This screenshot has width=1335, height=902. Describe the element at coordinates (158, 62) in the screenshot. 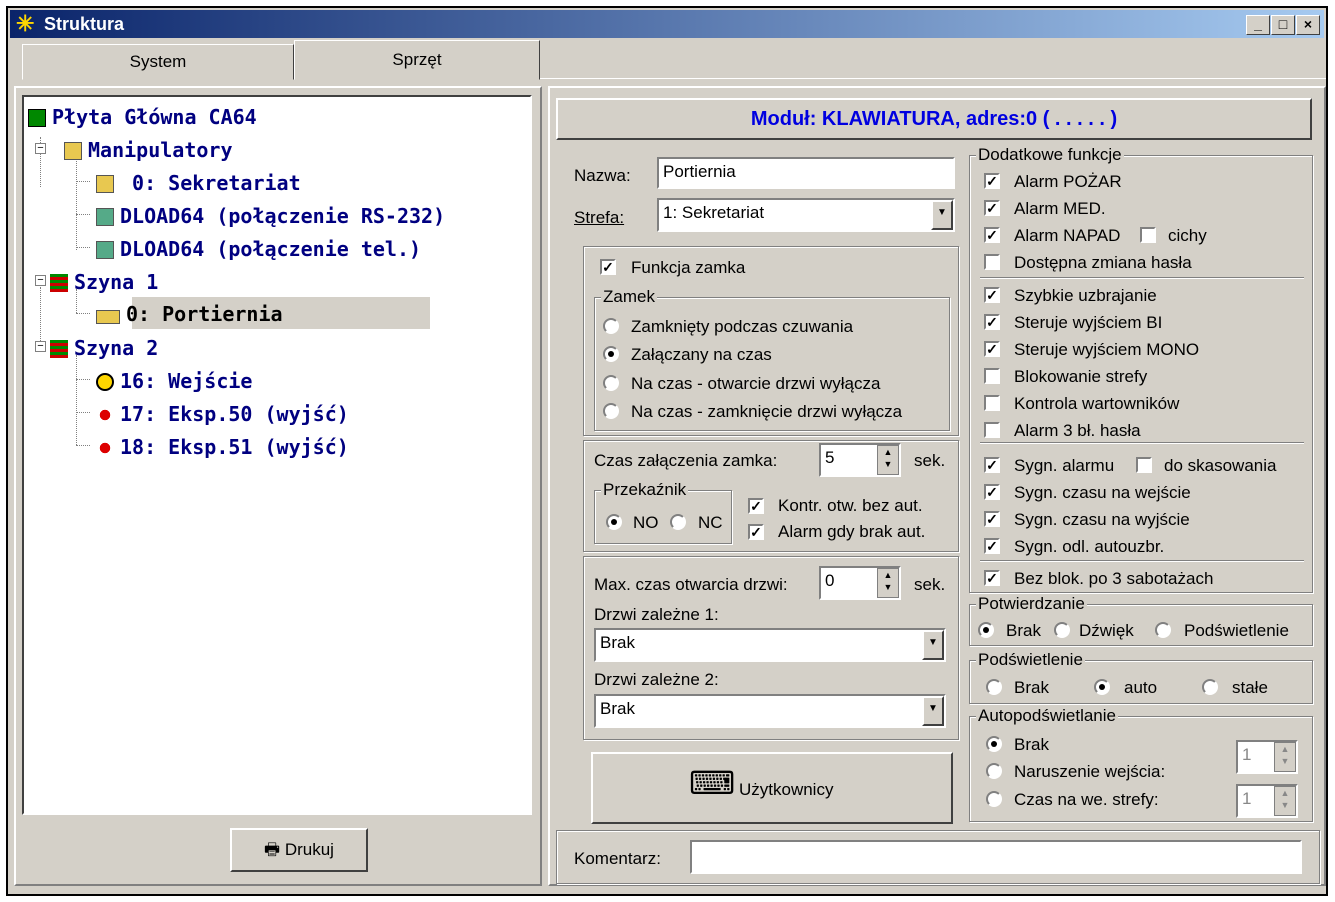

I see `tab-system: System` at that location.